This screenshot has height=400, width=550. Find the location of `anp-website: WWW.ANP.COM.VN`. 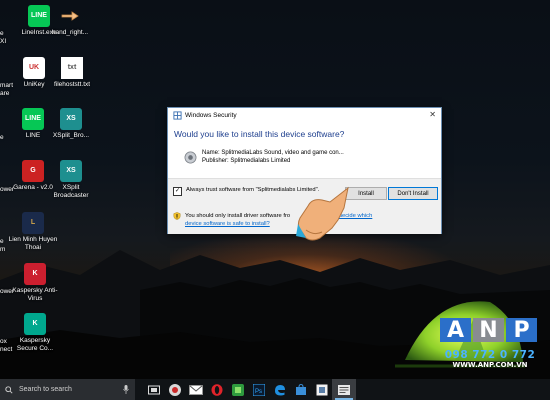

anp-website: WWW.ANP.COM.VN is located at coordinates (490, 365).